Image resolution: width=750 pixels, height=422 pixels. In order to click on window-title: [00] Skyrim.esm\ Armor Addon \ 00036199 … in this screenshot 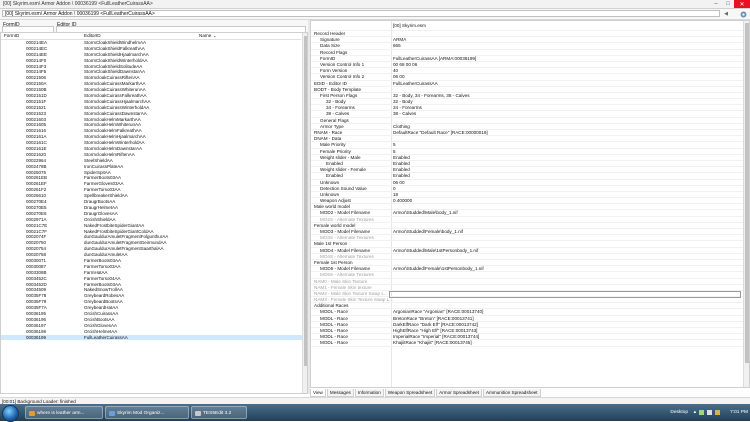, I will do `click(78, 4)`.